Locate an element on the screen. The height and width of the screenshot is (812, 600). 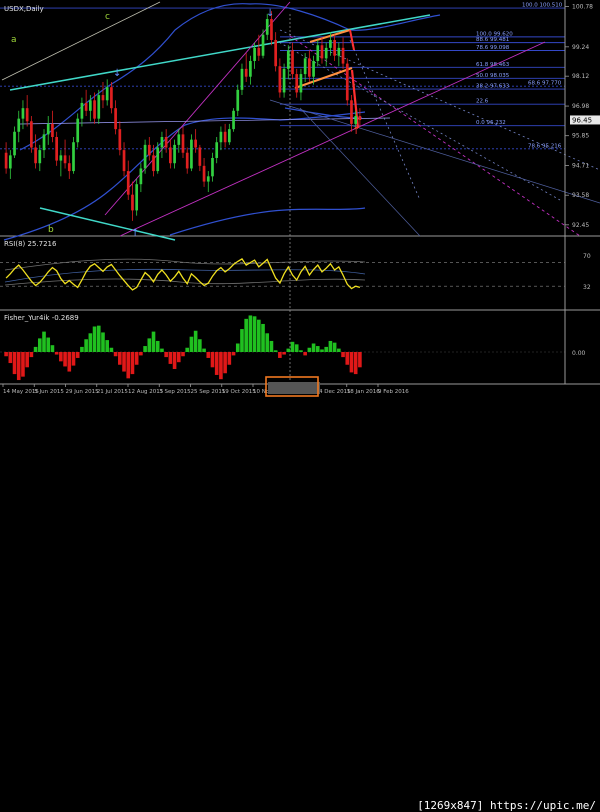
fib-extension-label-1: 68.6 97.770 is located at coordinates (545, 84).